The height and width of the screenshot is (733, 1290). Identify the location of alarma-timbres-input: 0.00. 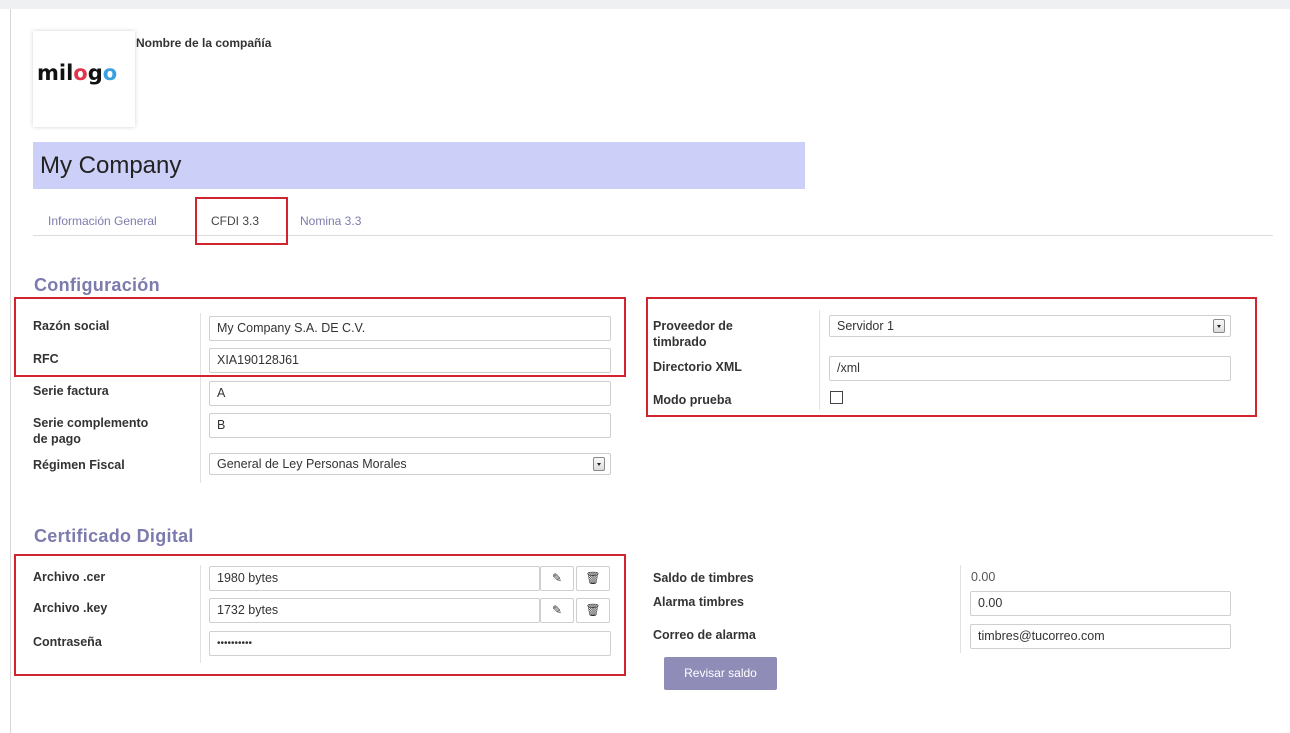
(1100, 603).